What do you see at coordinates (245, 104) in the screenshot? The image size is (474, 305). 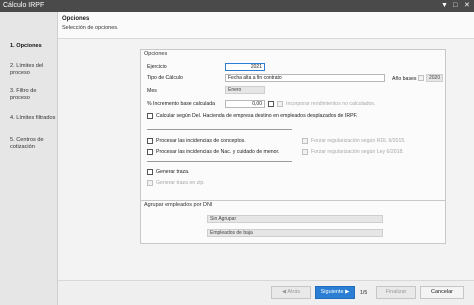 I see `incremento-input: 0,00` at bounding box center [245, 104].